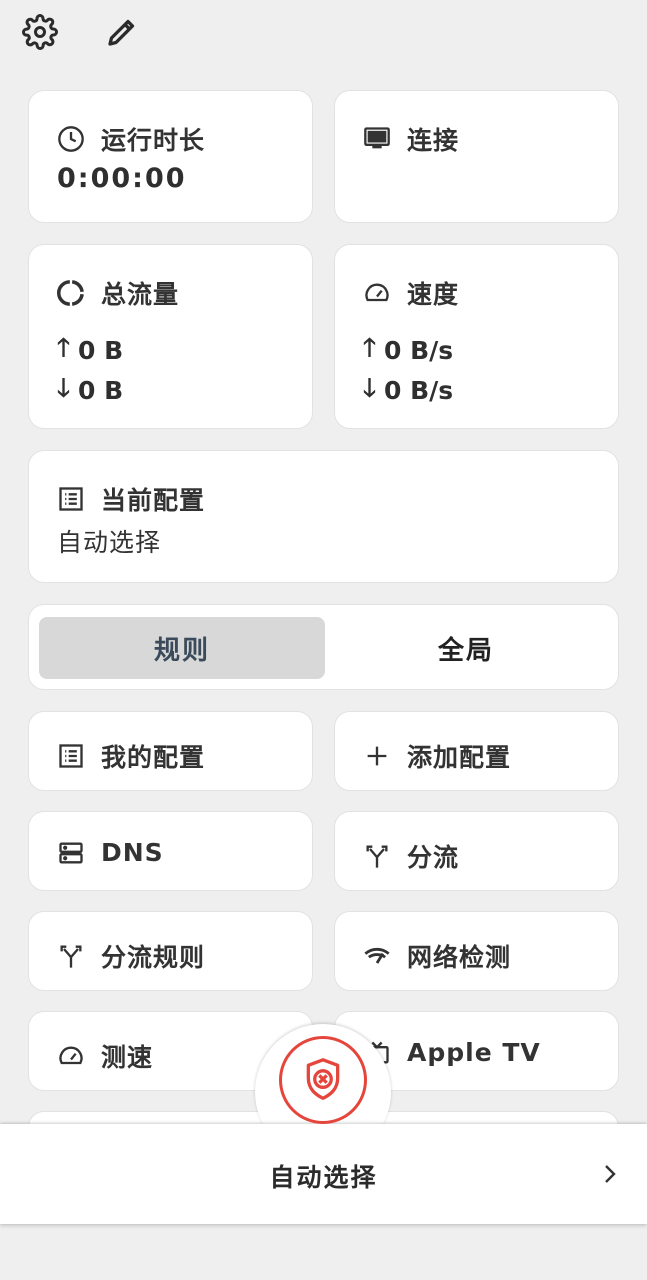 Image resolution: width=647 pixels, height=1280 pixels. I want to click on add-profile-label: 添加配置, so click(459, 757).